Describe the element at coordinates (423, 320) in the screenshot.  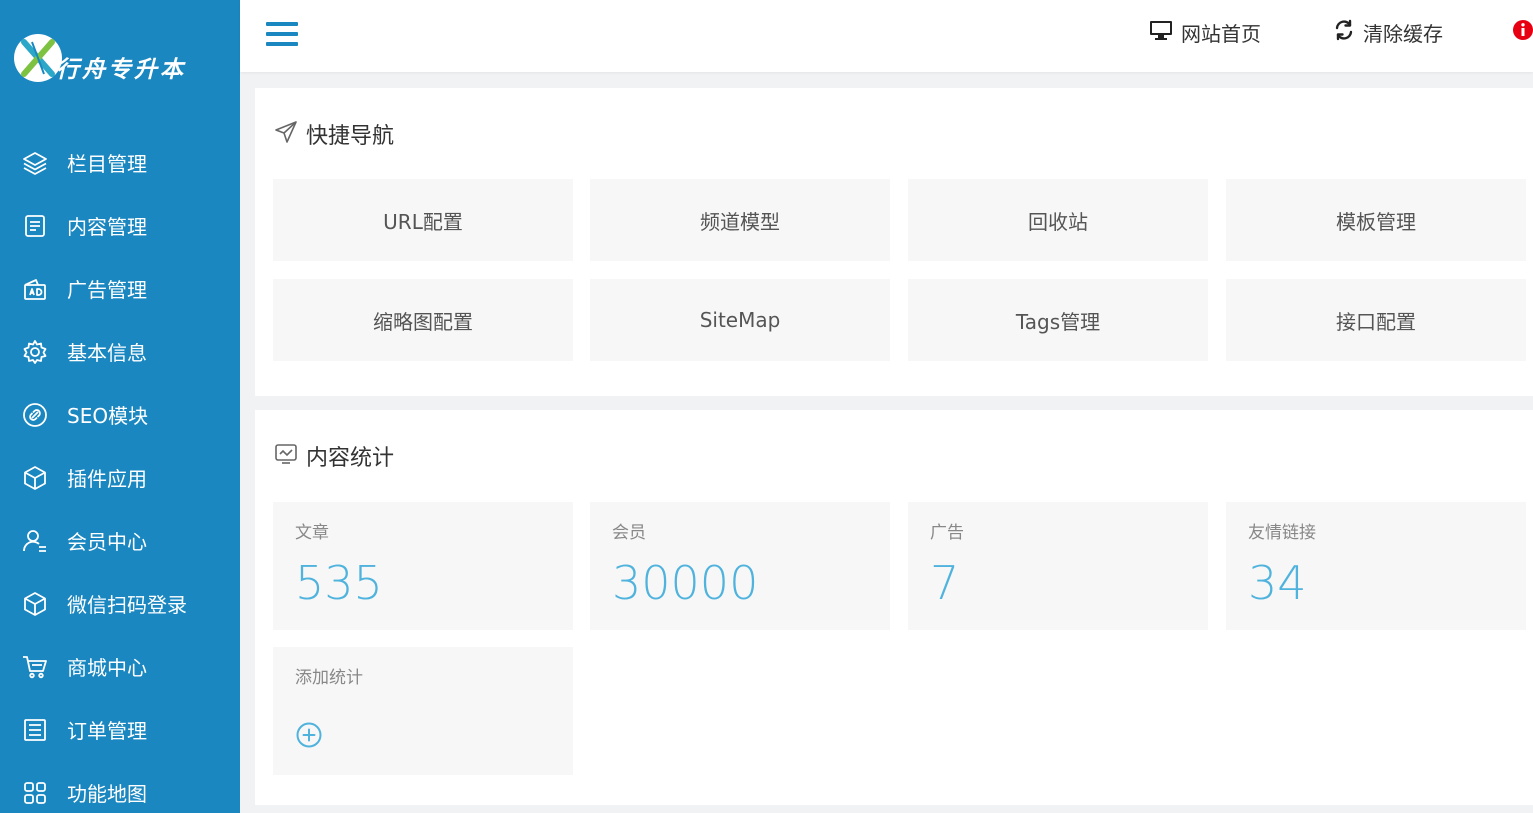
I see `nav-tile-thumbnail-config: 缩略图配置` at that location.